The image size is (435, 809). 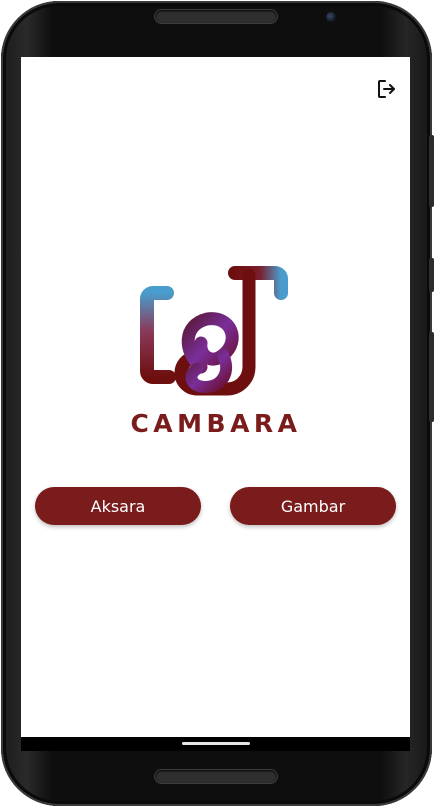 I want to click on side-button, so click(x=431, y=377).